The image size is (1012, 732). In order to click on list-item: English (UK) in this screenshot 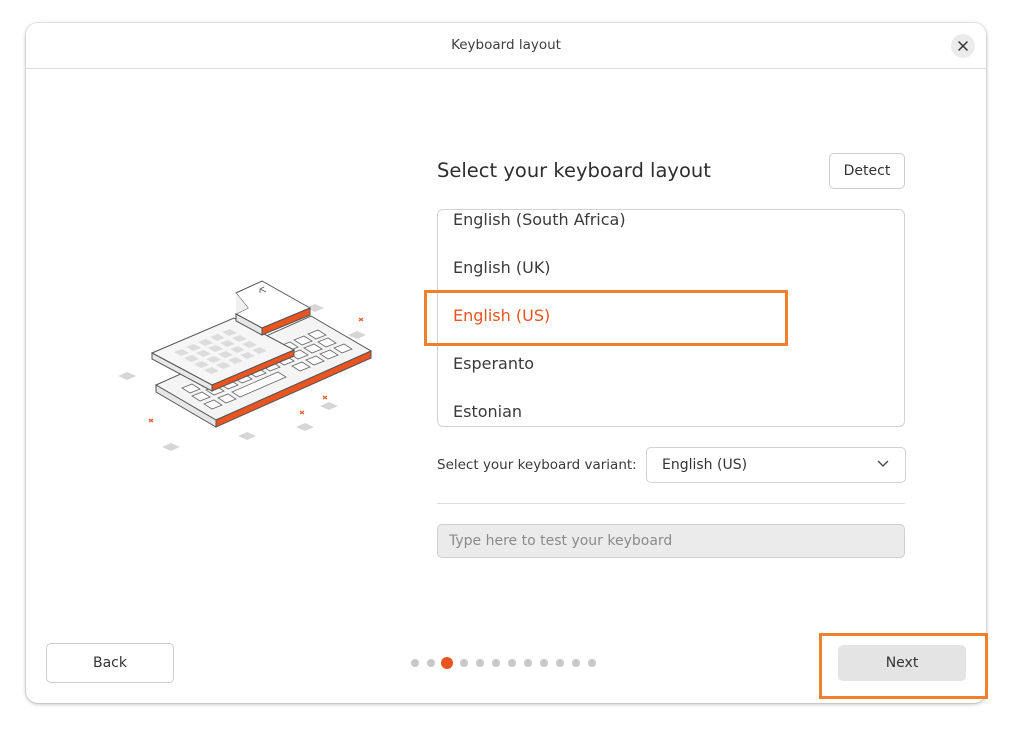, I will do `click(671, 270)`.